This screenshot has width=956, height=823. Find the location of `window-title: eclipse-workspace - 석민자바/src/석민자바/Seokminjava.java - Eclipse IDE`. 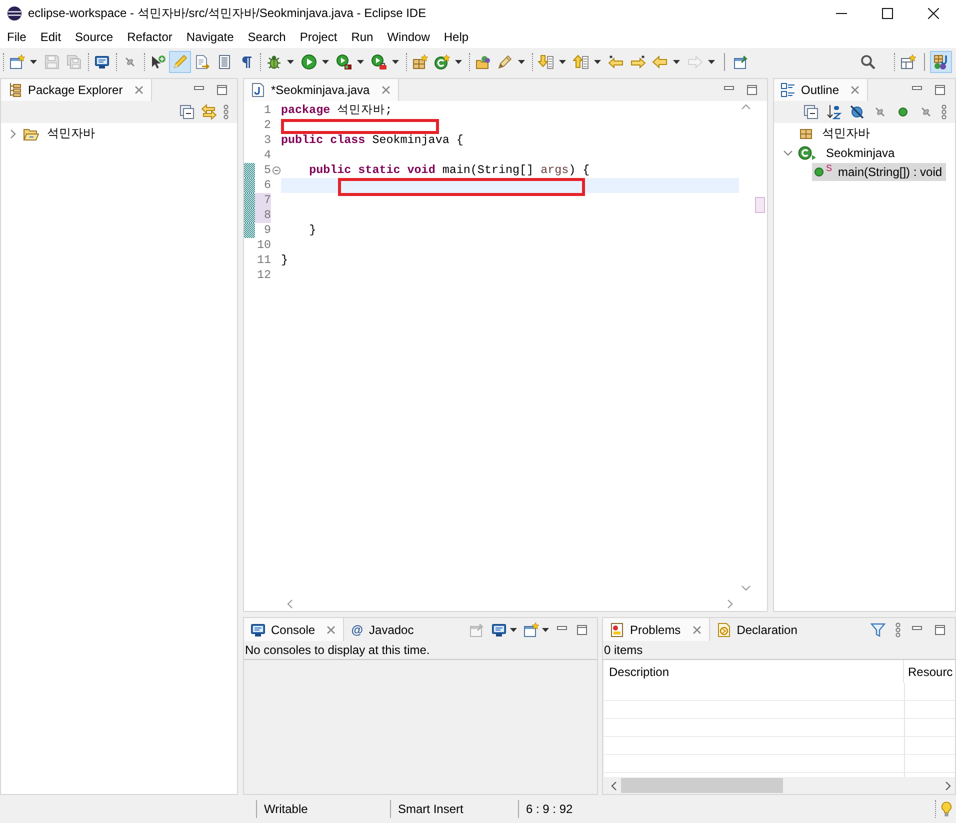

window-title: eclipse-workspace - 석민자바/src/석민자바/Seokminjava.java - Eclipse IDE is located at coordinates (227, 13).